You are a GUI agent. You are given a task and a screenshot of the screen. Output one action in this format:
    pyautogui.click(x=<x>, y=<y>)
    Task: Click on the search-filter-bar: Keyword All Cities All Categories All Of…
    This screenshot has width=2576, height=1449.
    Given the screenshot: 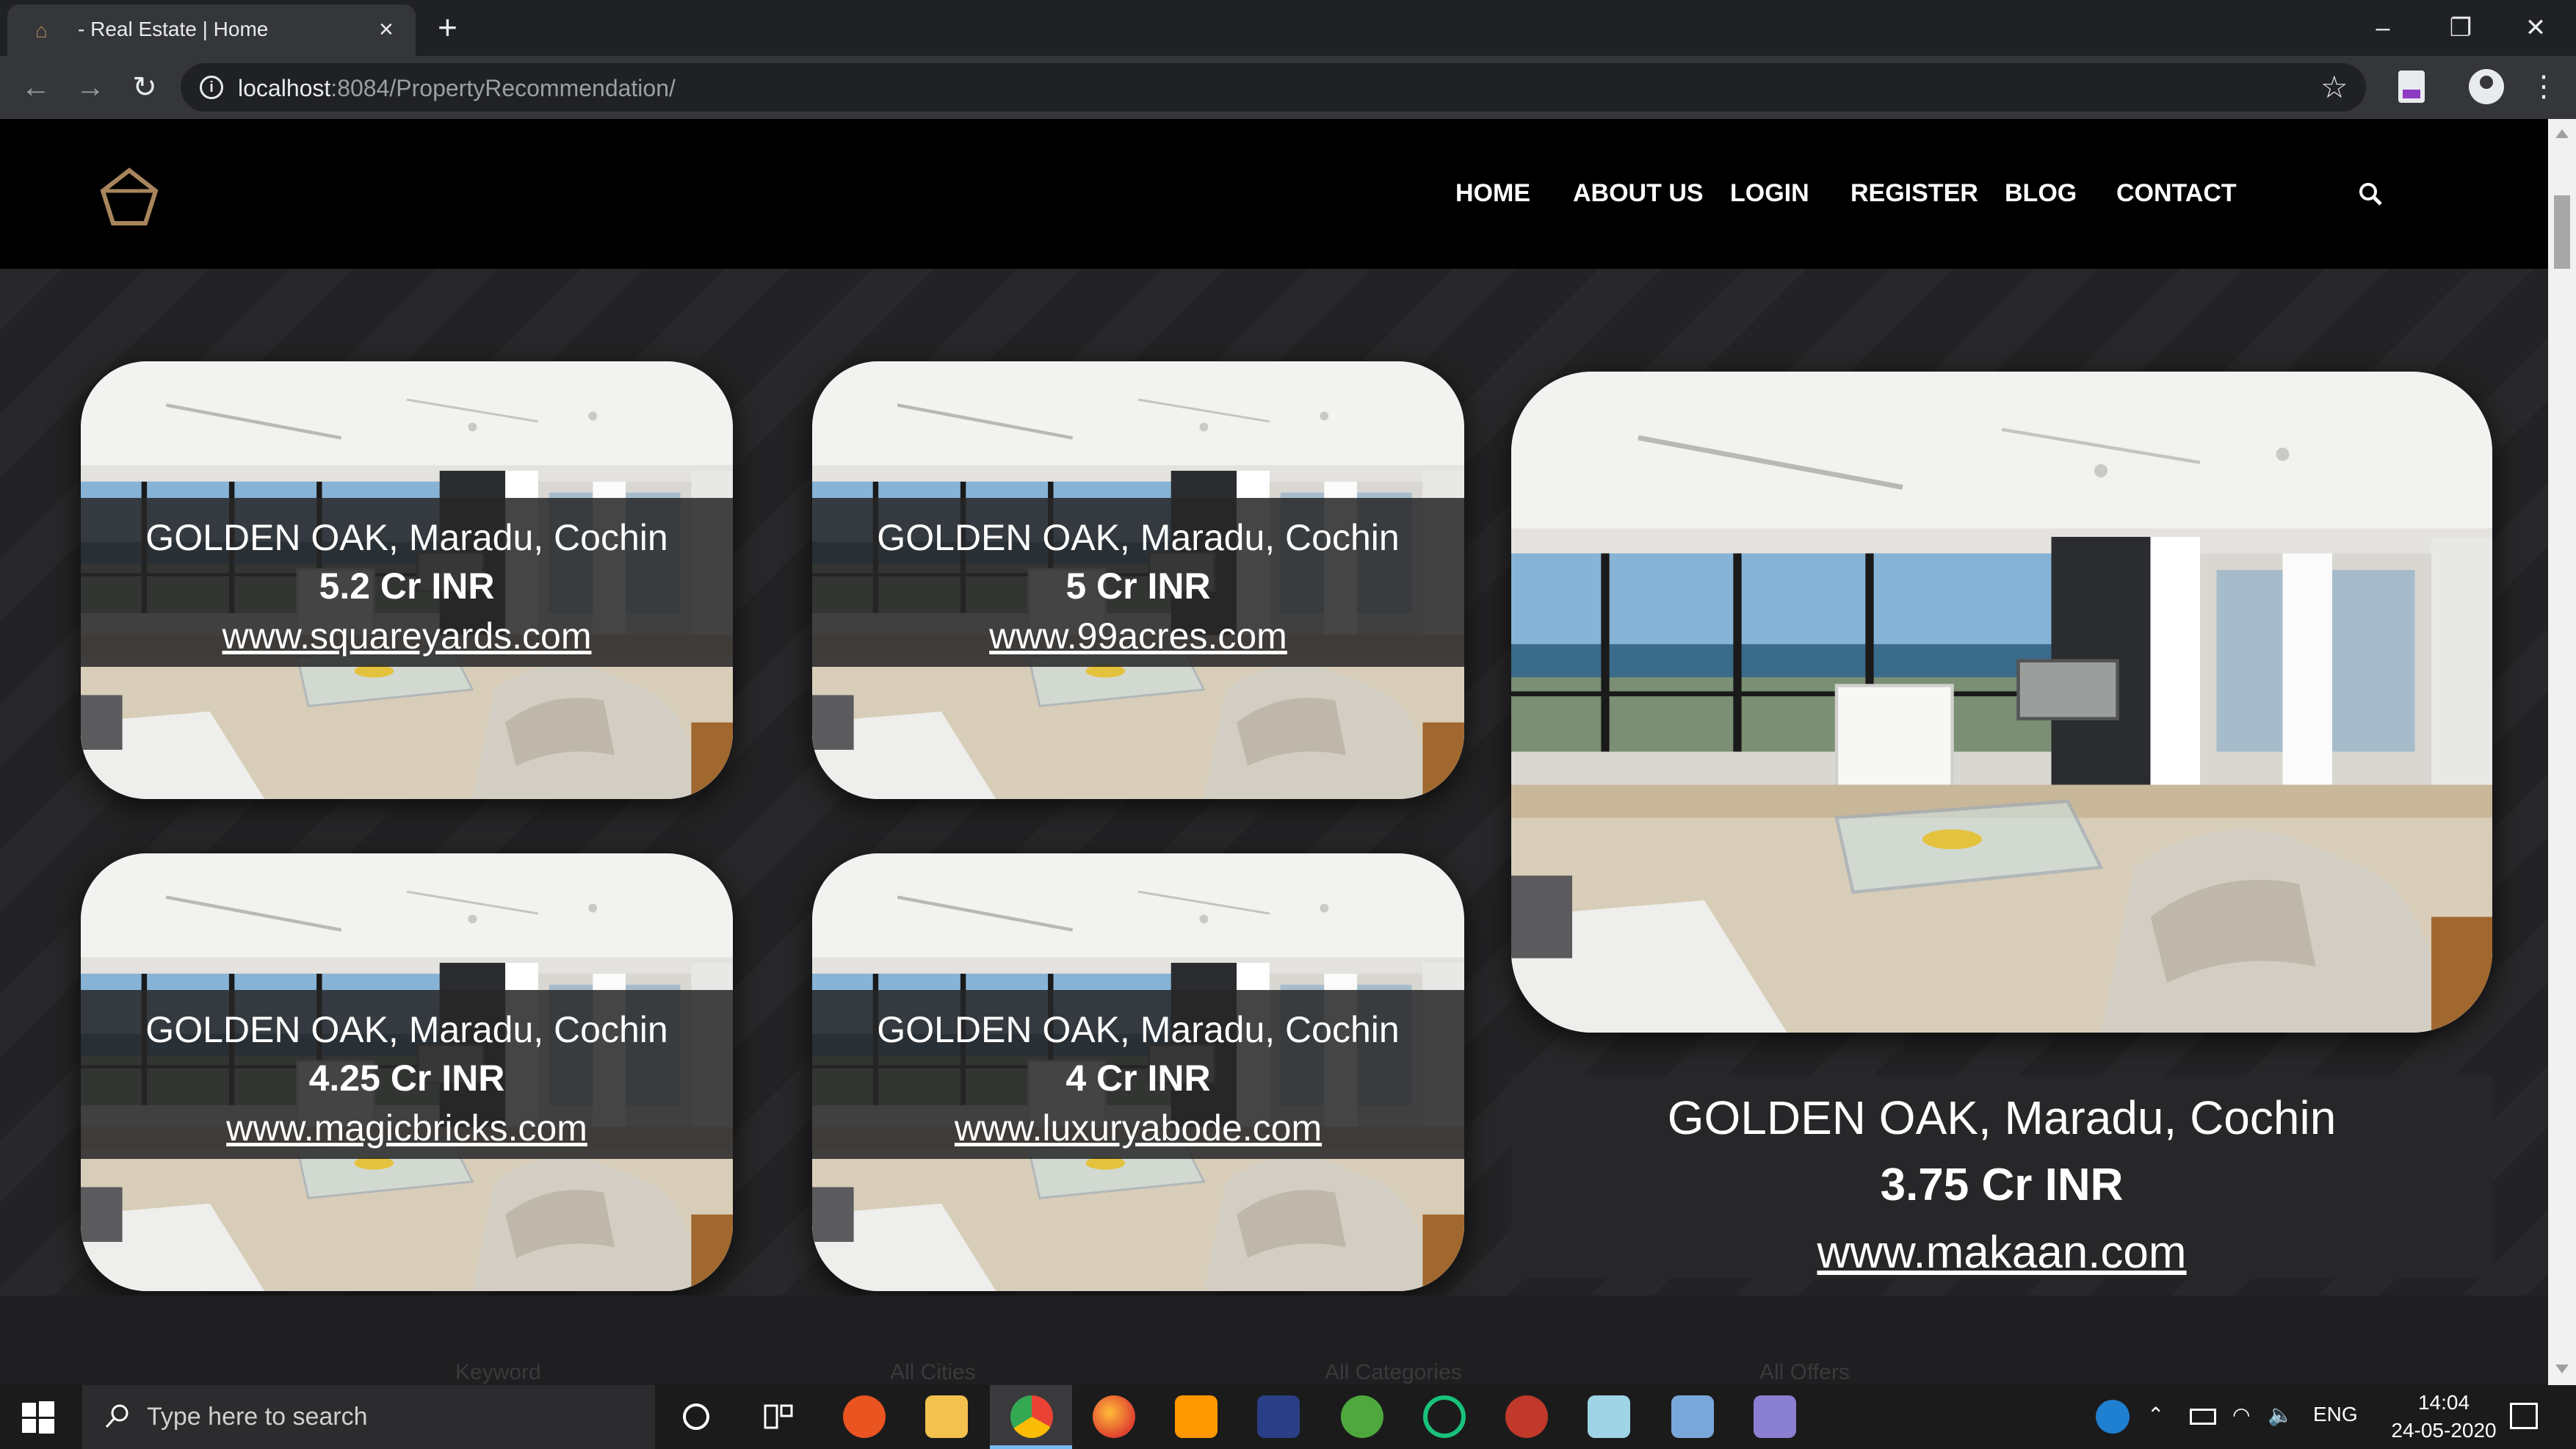 What is the action you would take?
    pyautogui.click(x=1274, y=1340)
    